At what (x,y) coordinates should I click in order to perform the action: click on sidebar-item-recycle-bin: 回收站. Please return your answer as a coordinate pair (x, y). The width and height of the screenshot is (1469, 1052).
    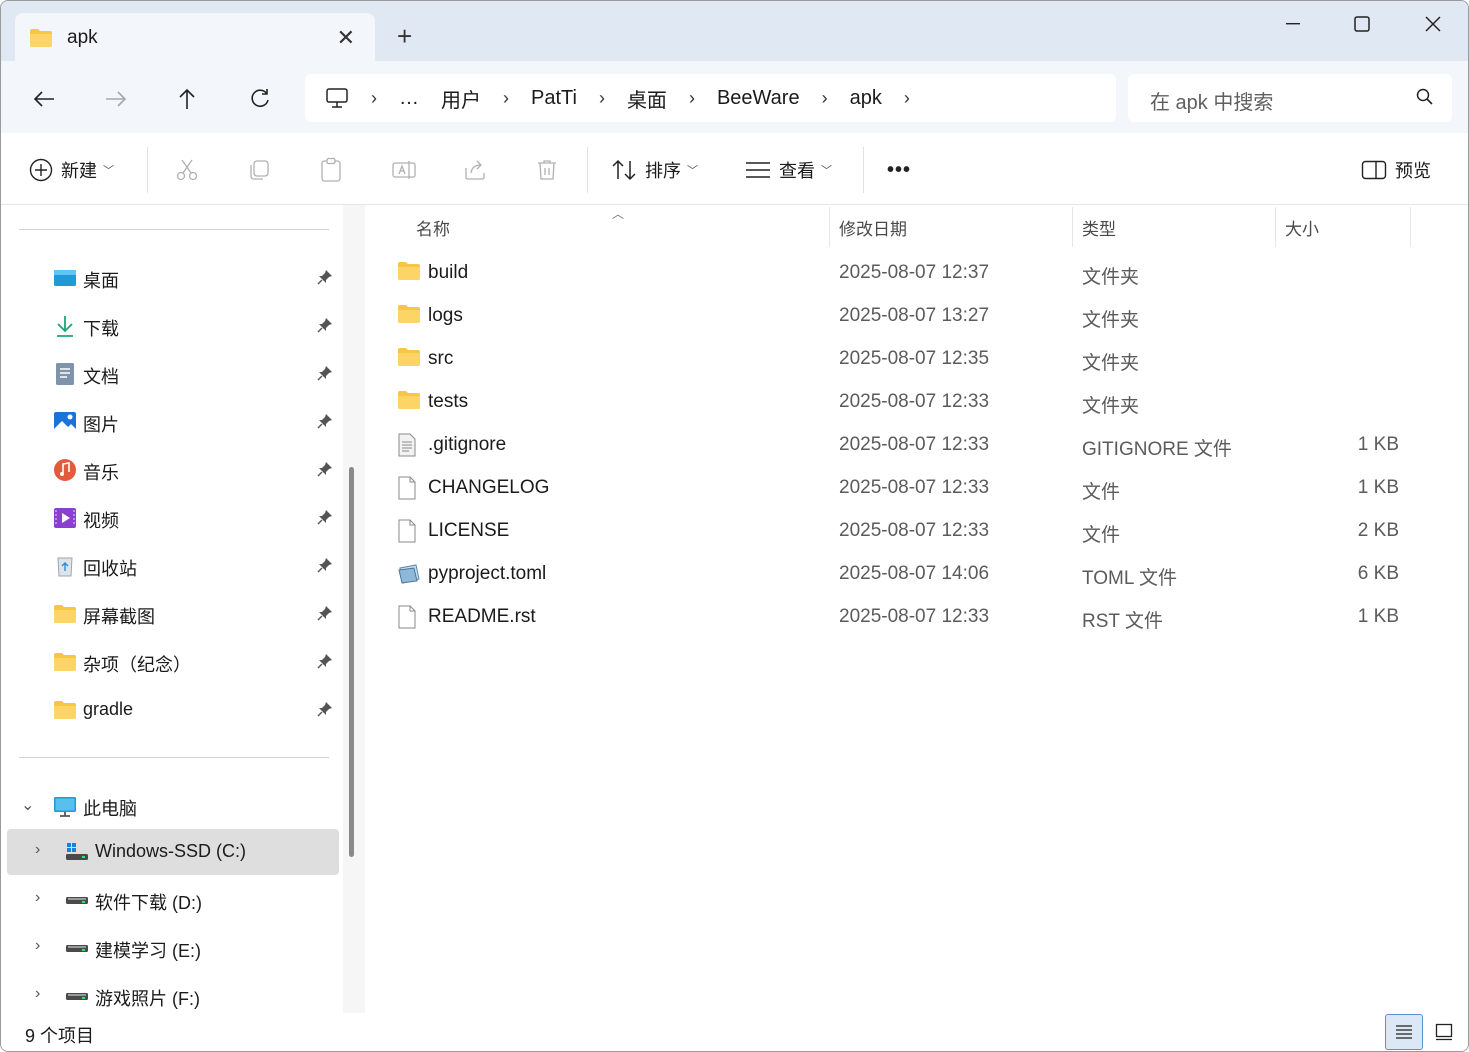
    Looking at the image, I should click on (170, 566).